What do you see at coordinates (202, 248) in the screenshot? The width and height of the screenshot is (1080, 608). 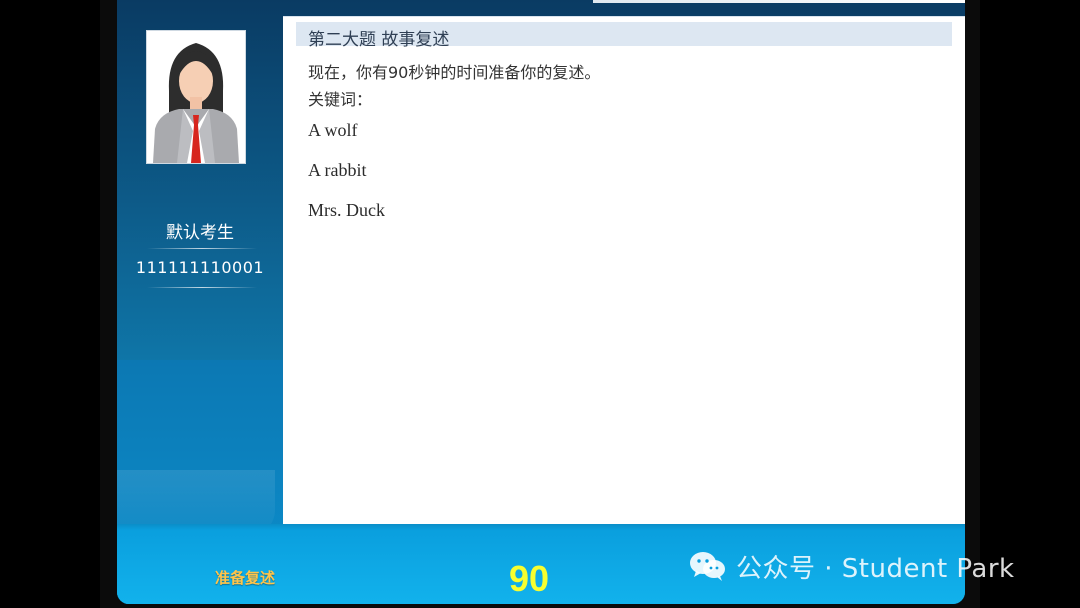 I see `name-divider` at bounding box center [202, 248].